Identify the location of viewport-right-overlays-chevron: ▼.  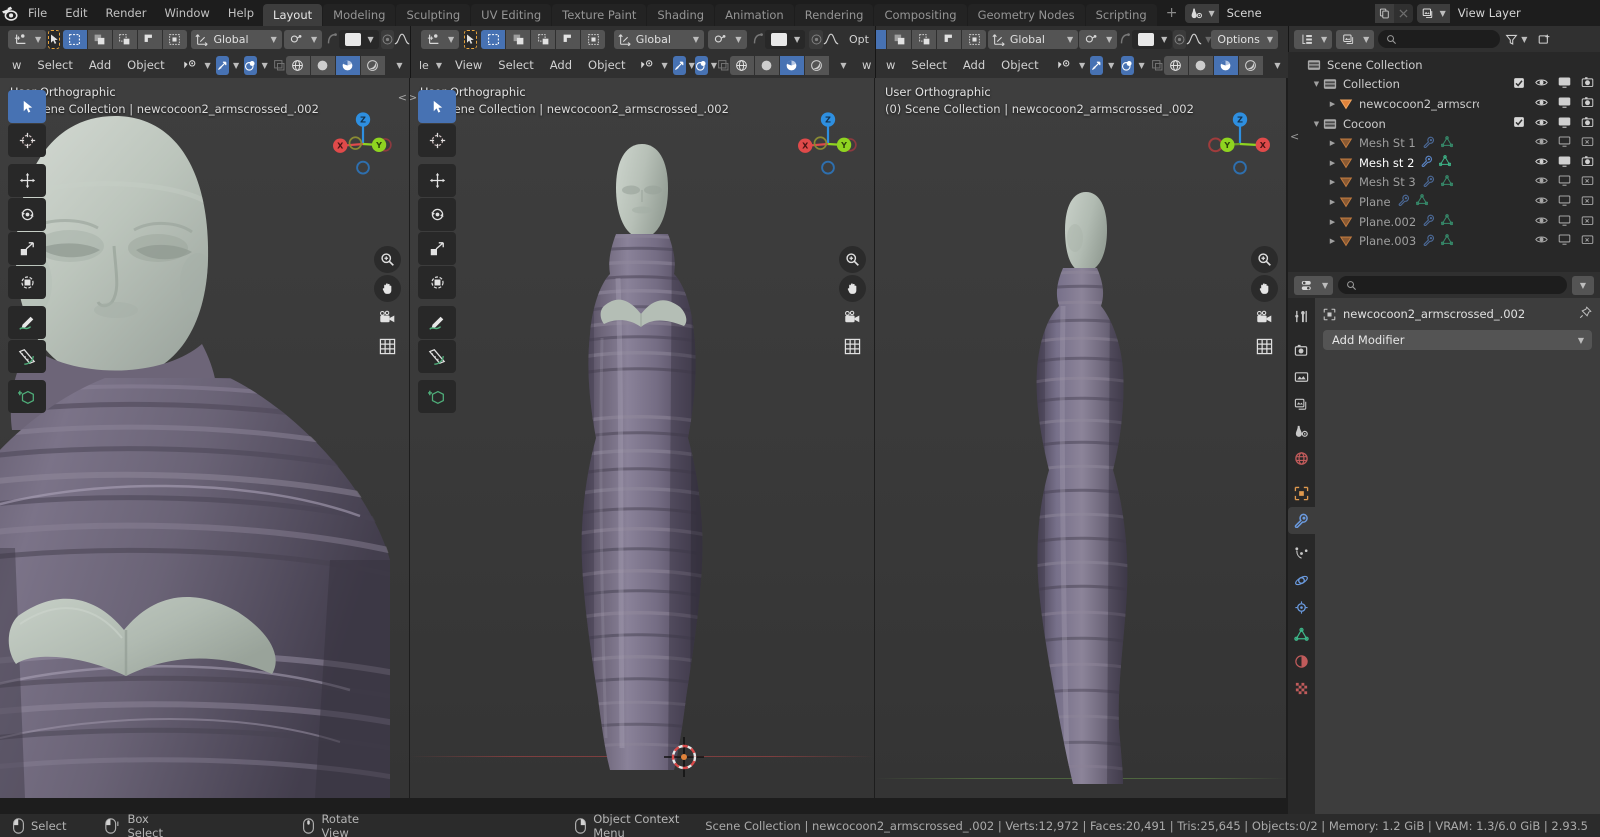
(1140, 65).